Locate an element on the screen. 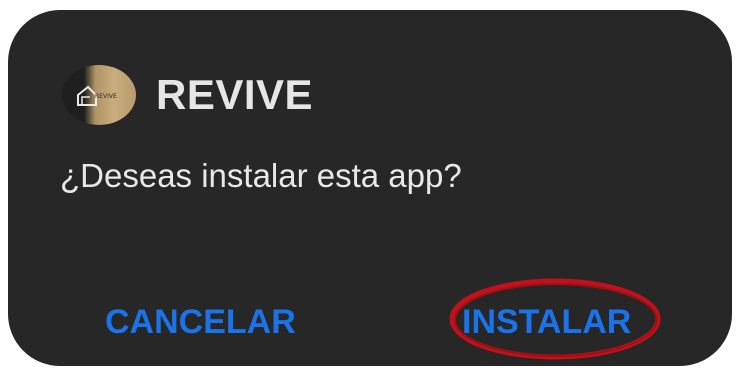  install-prompt: ¿Deseas instalar esta app? is located at coordinates (261, 175).